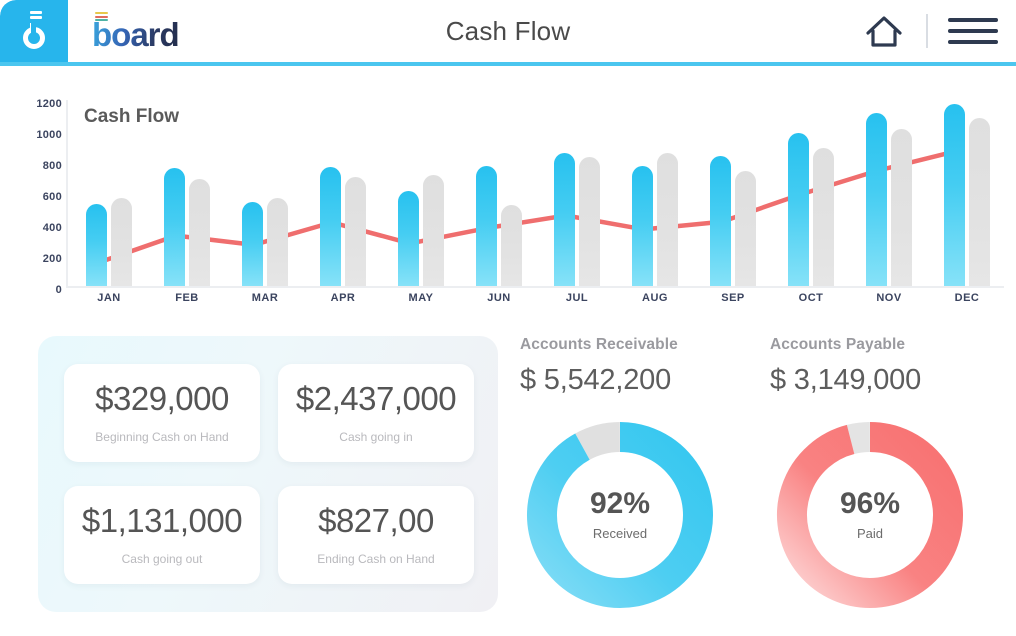 This screenshot has width=1016, height=636. What do you see at coordinates (58, 290) in the screenshot?
I see `y-tick-label: 0` at bounding box center [58, 290].